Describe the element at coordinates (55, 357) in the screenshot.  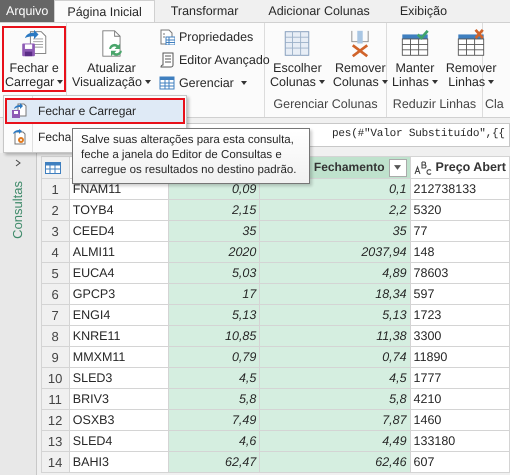
I see `row-number: 9` at that location.